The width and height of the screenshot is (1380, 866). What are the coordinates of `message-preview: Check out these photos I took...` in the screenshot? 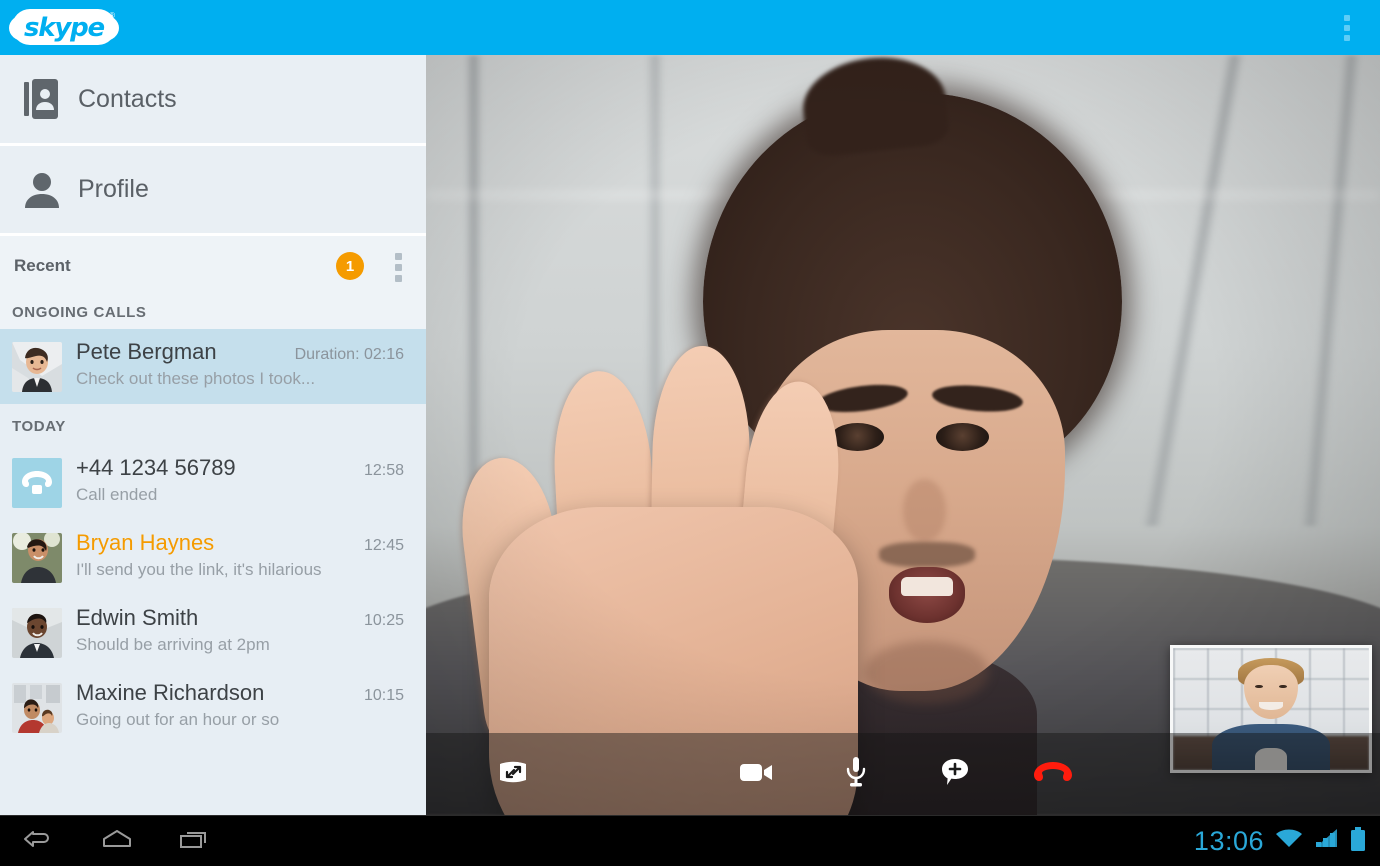 It's located at (196, 378).